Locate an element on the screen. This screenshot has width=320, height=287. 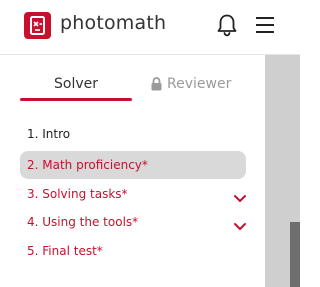
active-tab-indicator is located at coordinates (76, 99).